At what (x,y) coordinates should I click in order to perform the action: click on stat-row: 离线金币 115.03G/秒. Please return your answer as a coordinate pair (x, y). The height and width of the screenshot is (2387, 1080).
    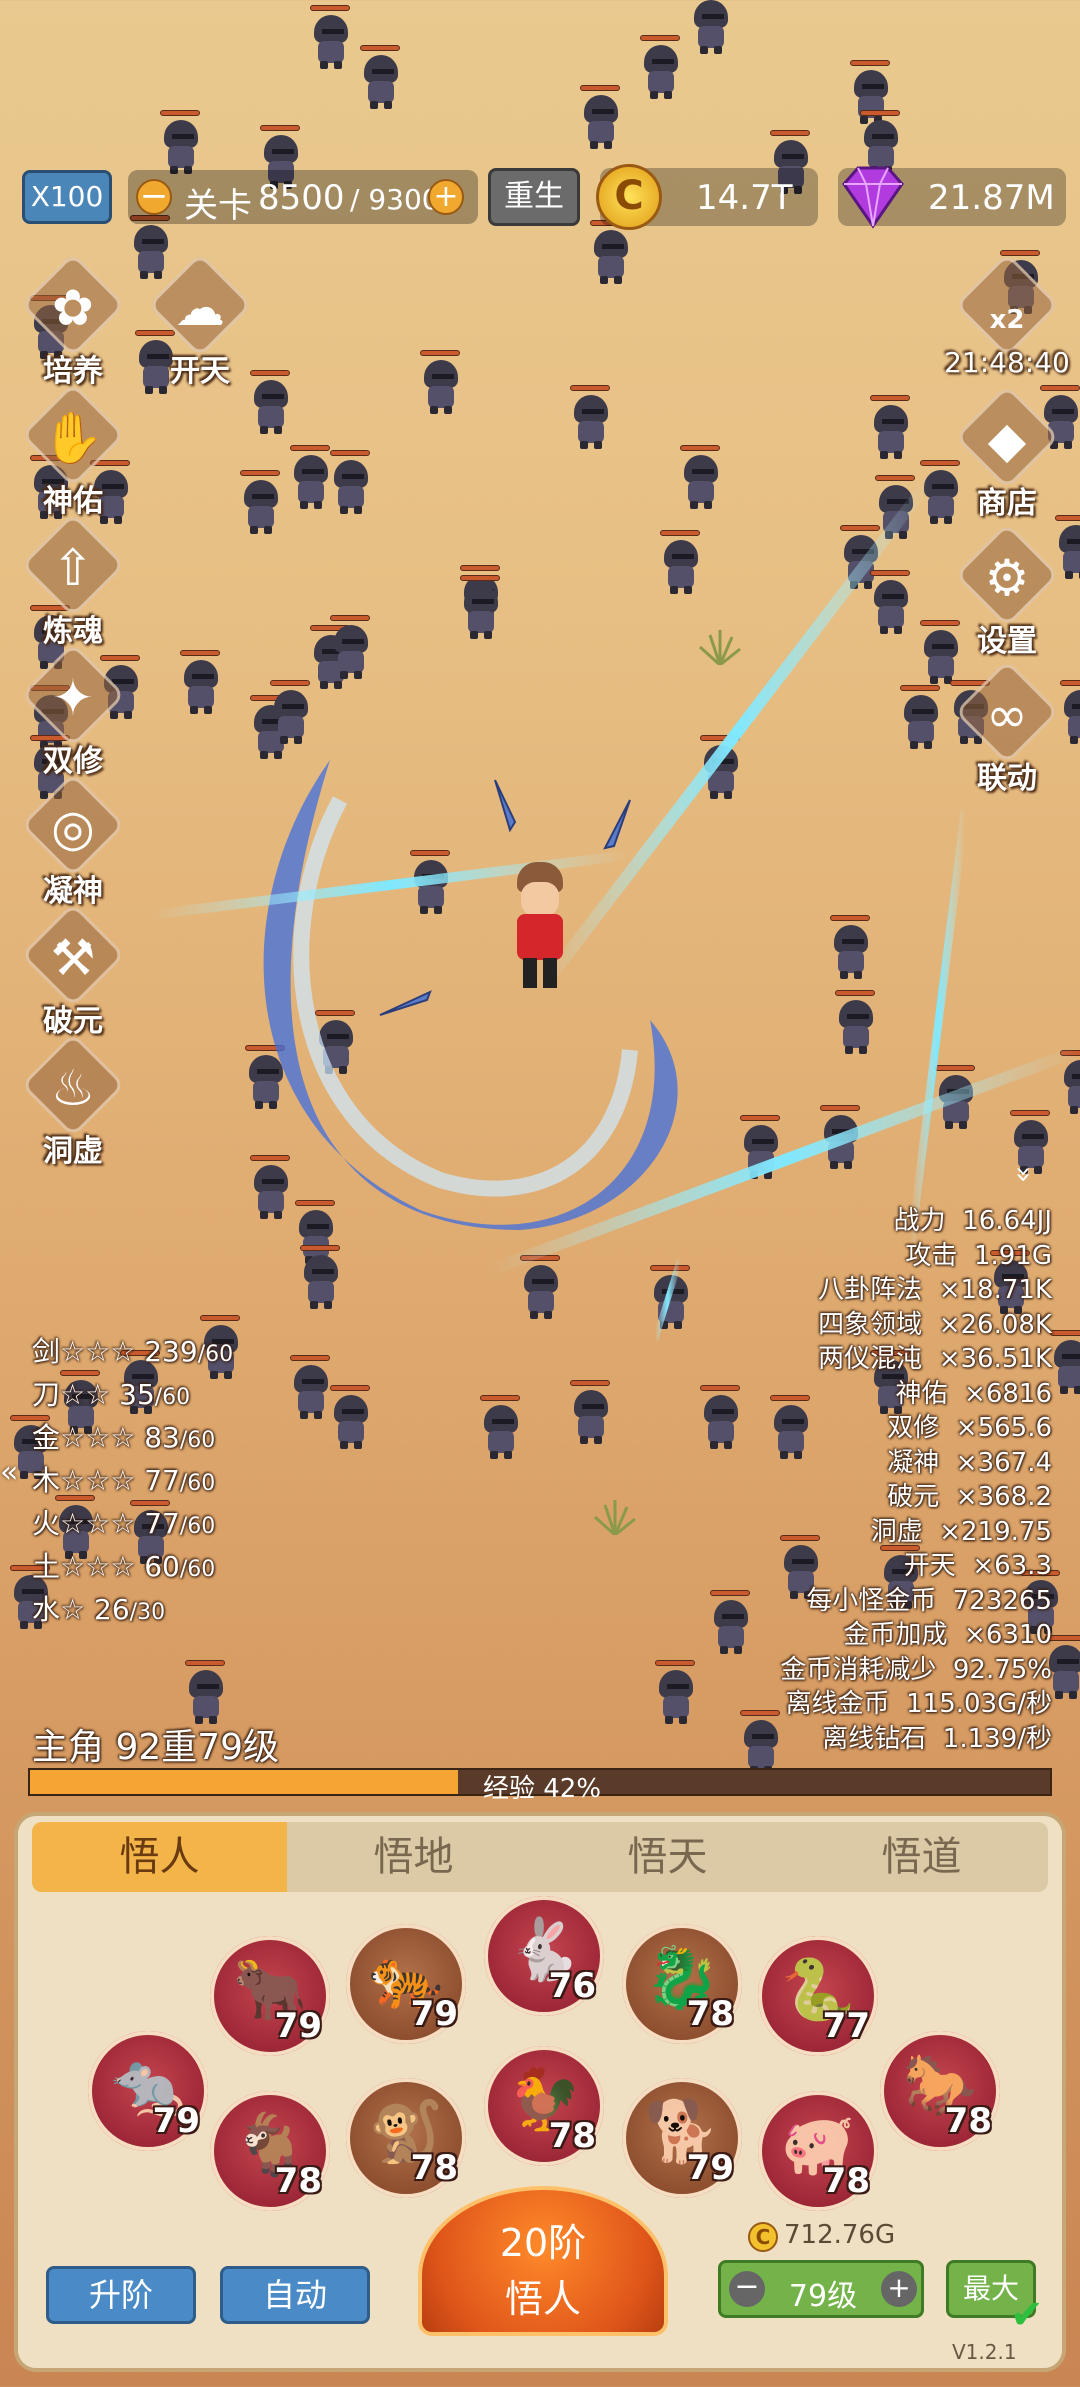
    Looking at the image, I should click on (919, 1701).